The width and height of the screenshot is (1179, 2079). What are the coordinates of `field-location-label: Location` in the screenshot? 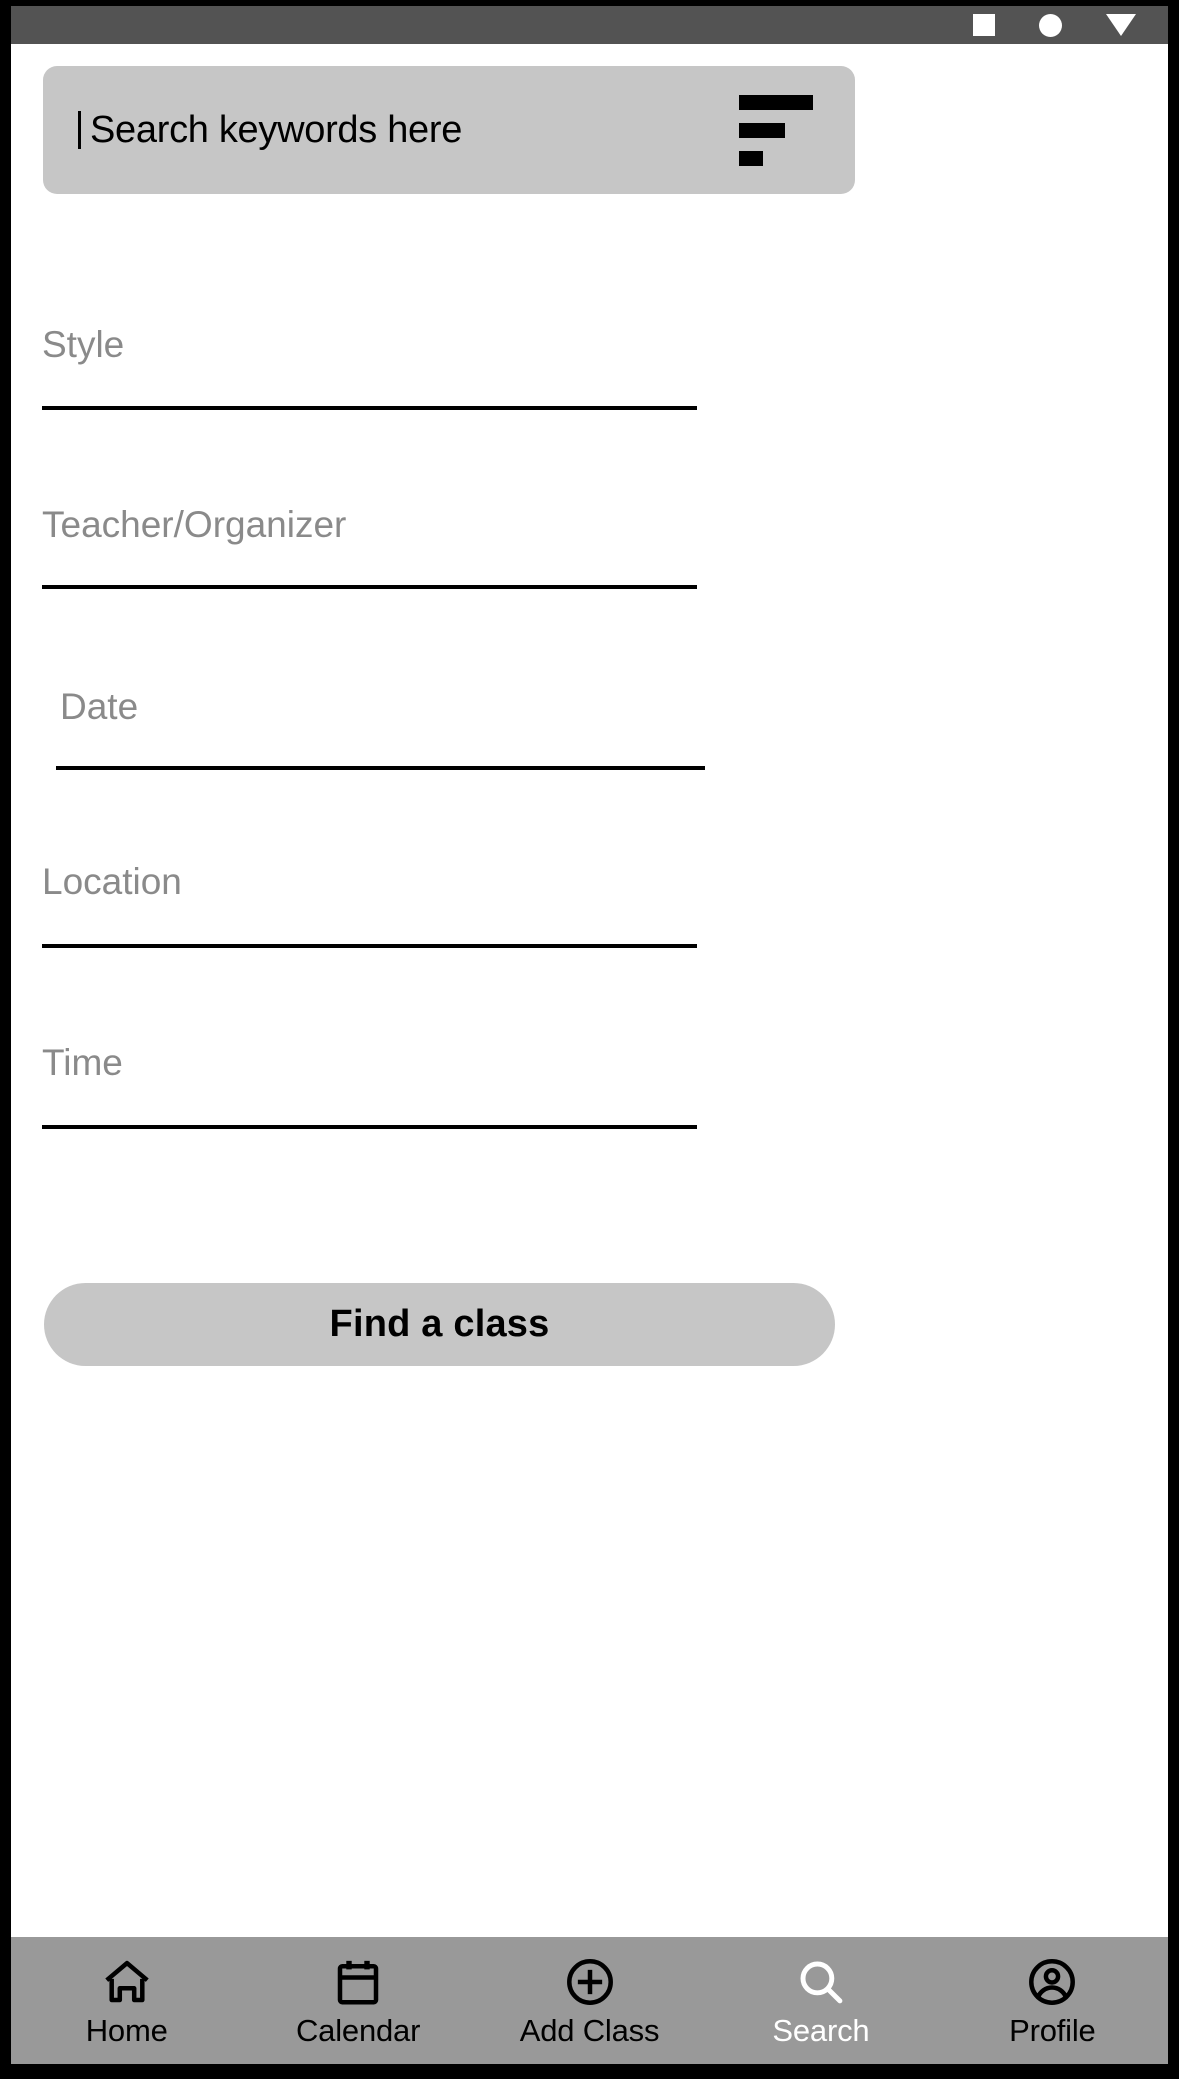 It's located at (112, 881).